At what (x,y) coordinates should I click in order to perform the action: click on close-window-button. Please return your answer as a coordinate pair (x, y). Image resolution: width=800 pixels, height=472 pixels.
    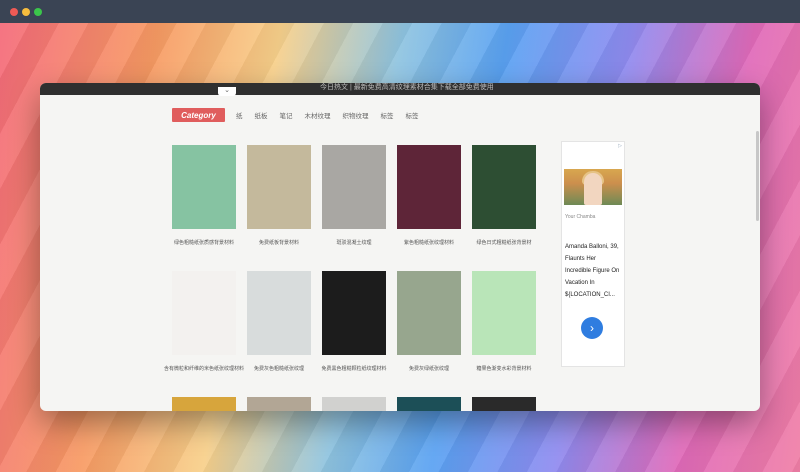
    Looking at the image, I should click on (14, 12).